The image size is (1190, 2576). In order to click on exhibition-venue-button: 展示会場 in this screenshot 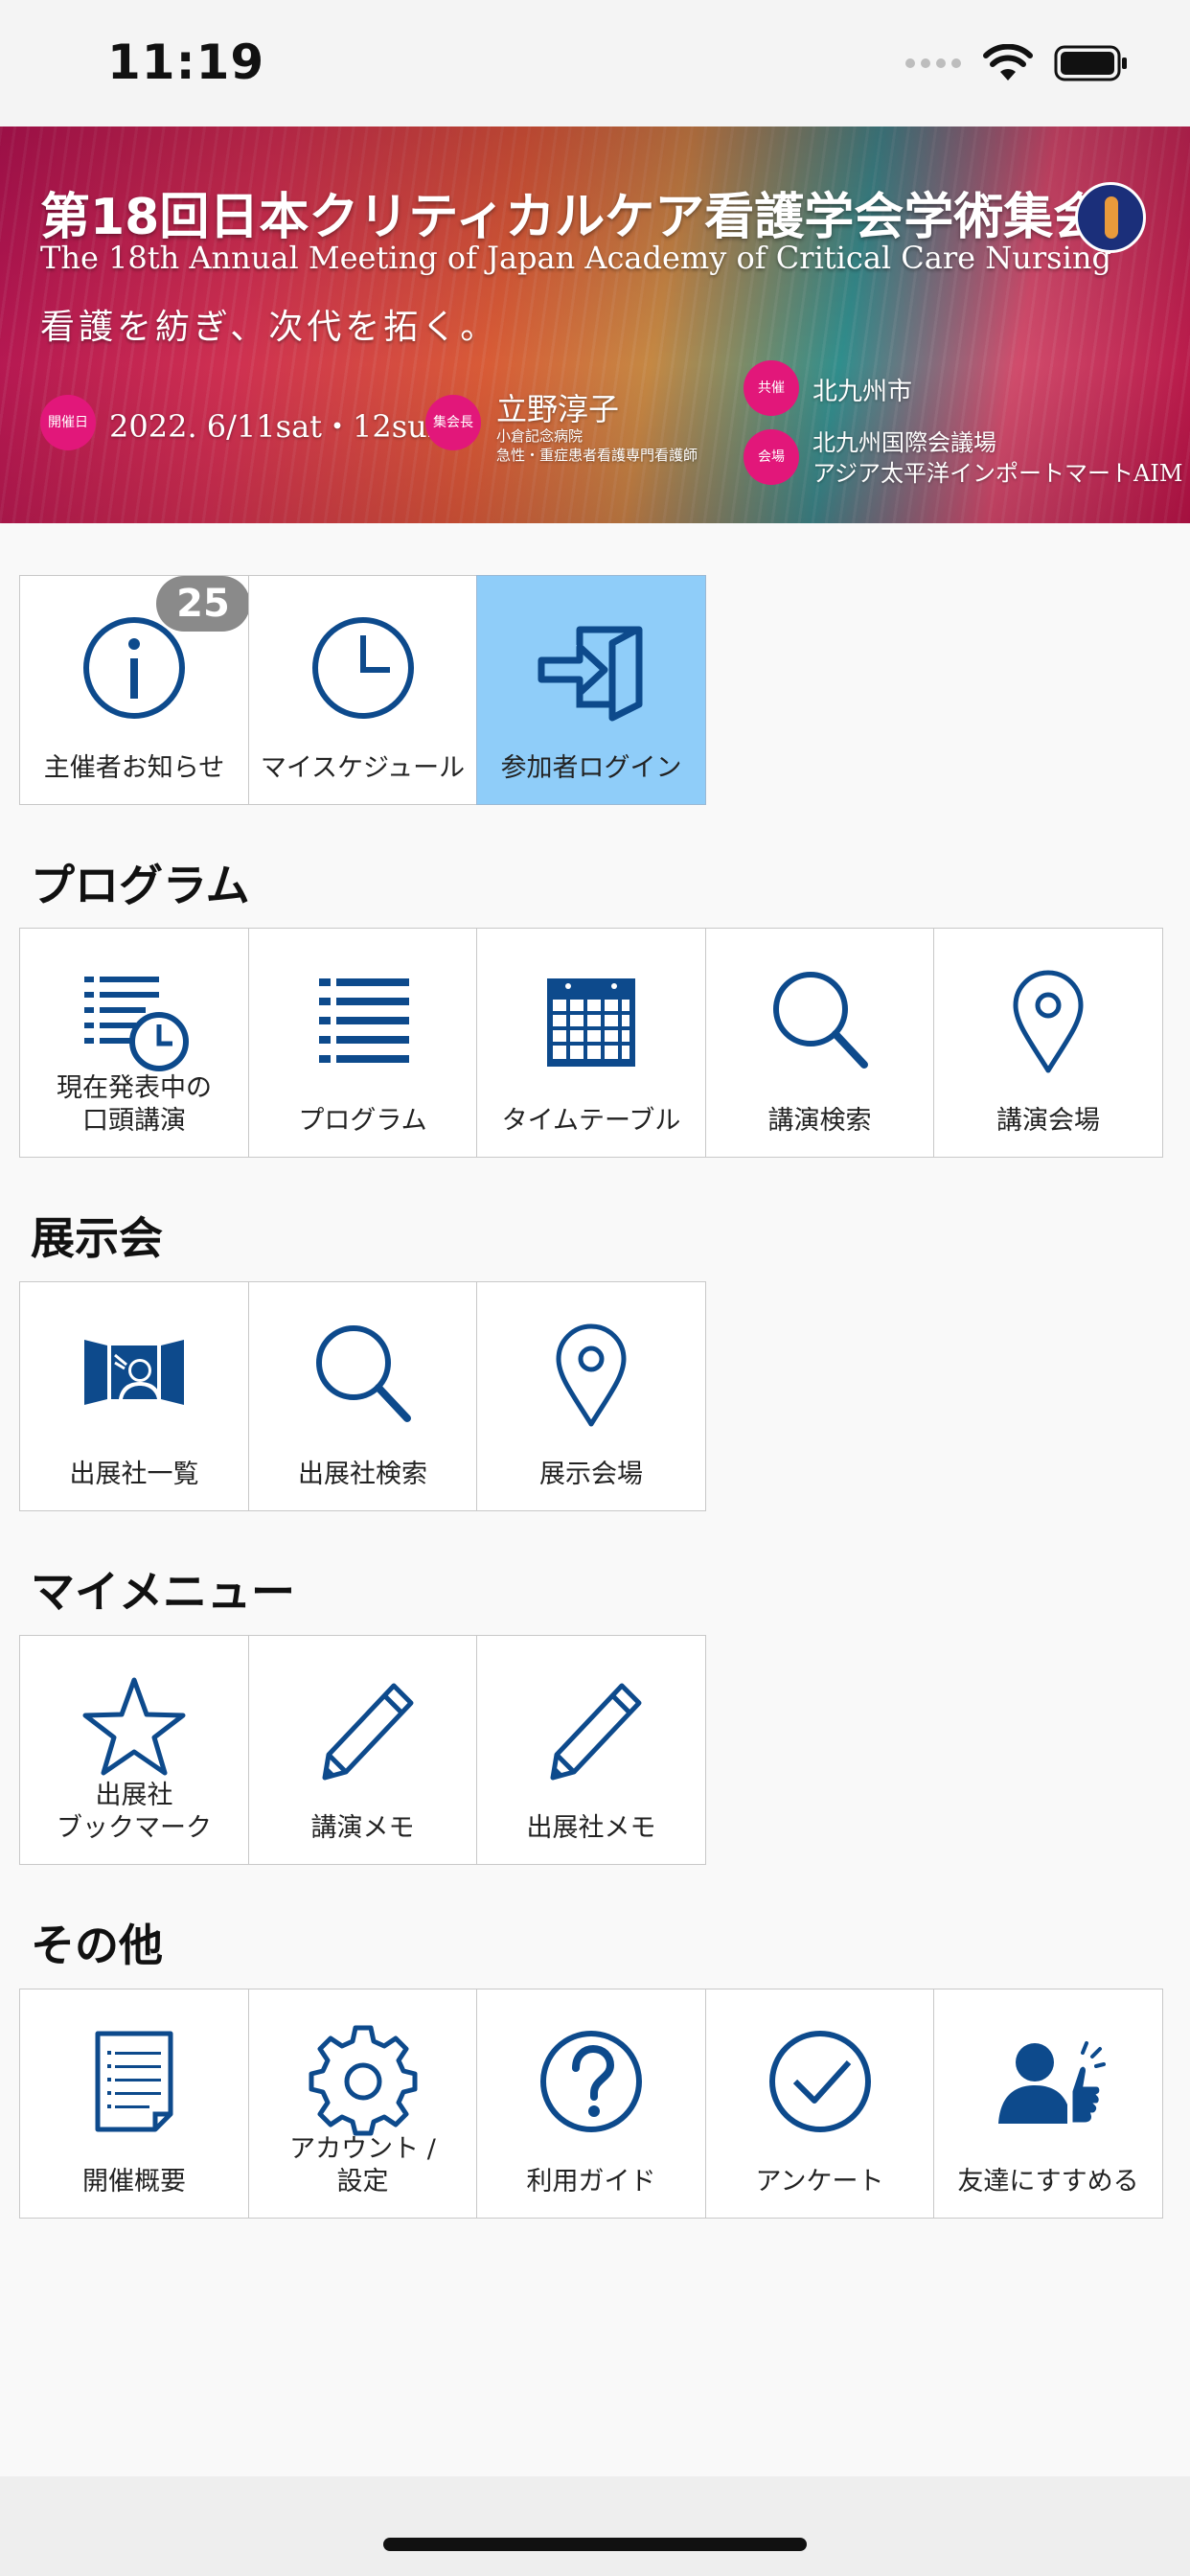, I will do `click(591, 1396)`.